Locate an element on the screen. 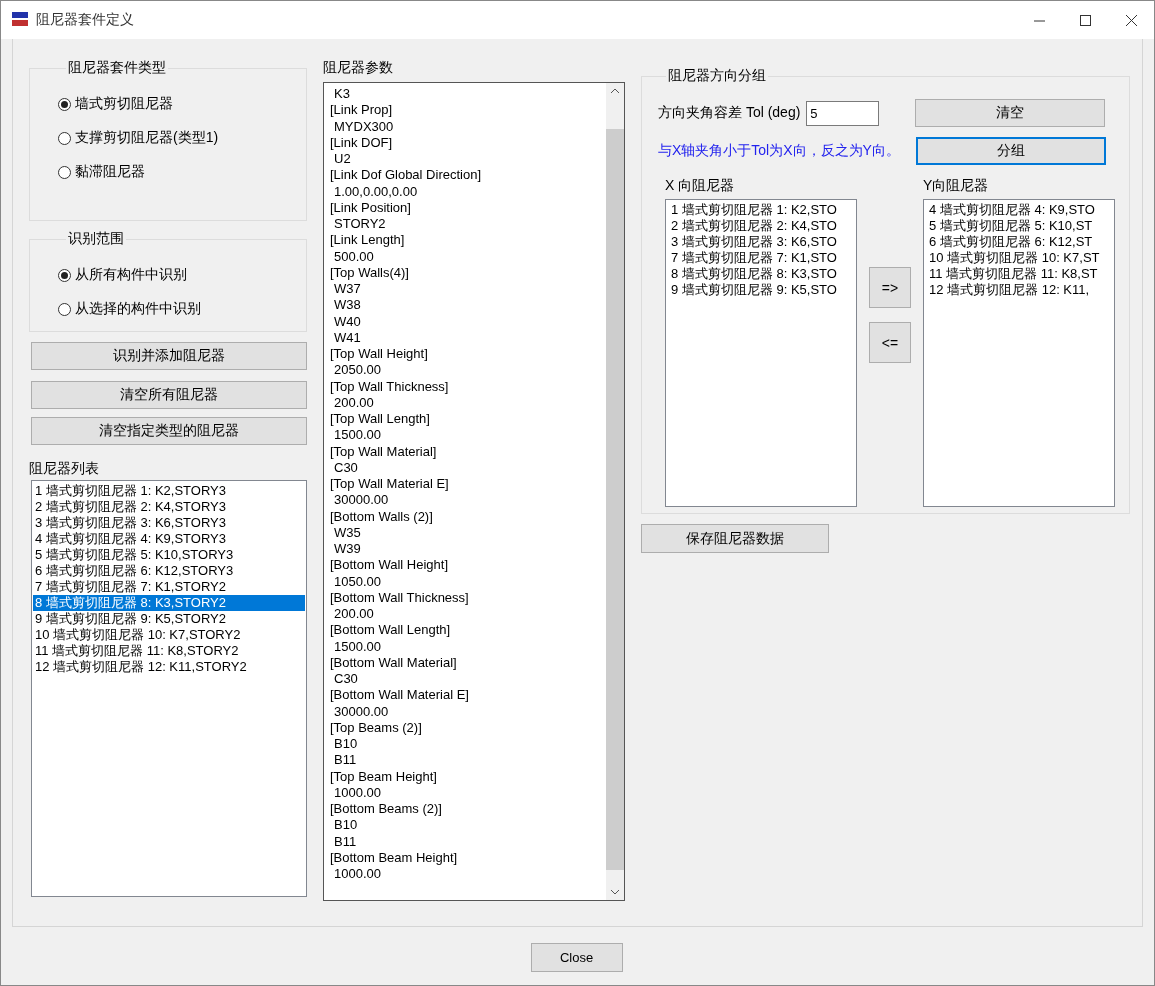  list-item: 3 墙式剪切阻尼器 3: K6,STO is located at coordinates (762, 242).